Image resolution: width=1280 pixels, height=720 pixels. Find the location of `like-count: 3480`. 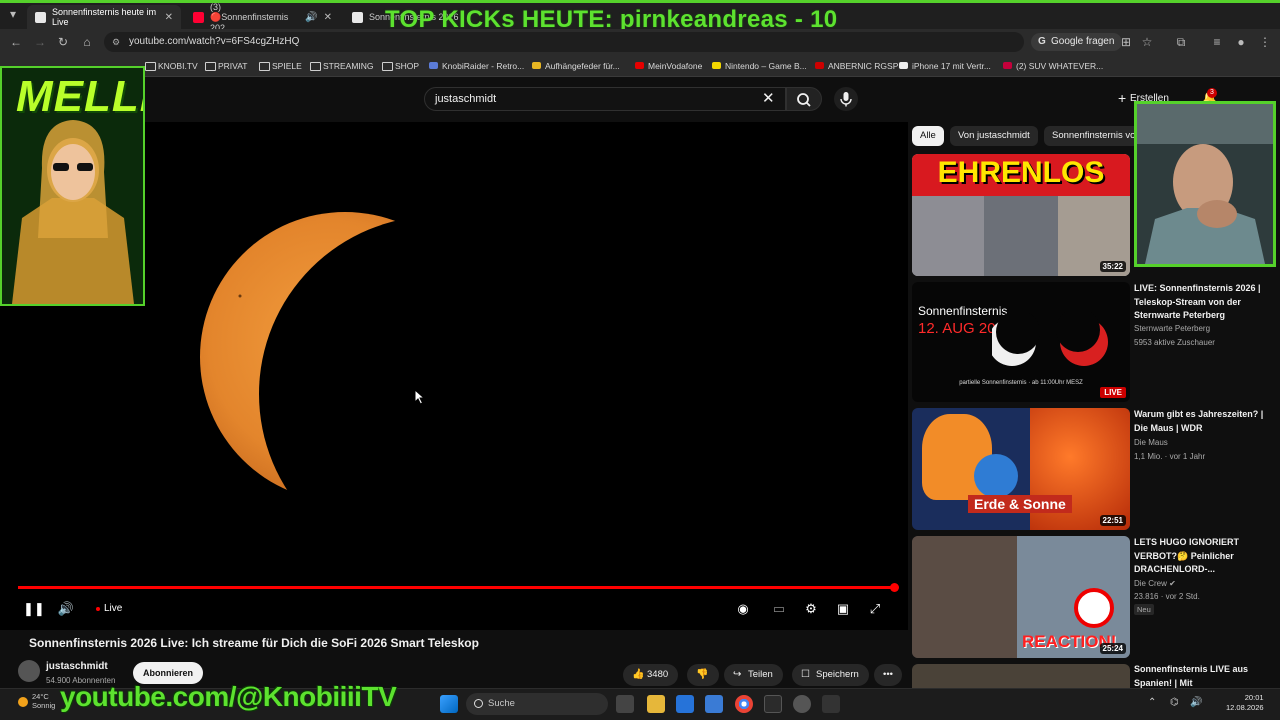

like-count: 3480 is located at coordinates (658, 674).